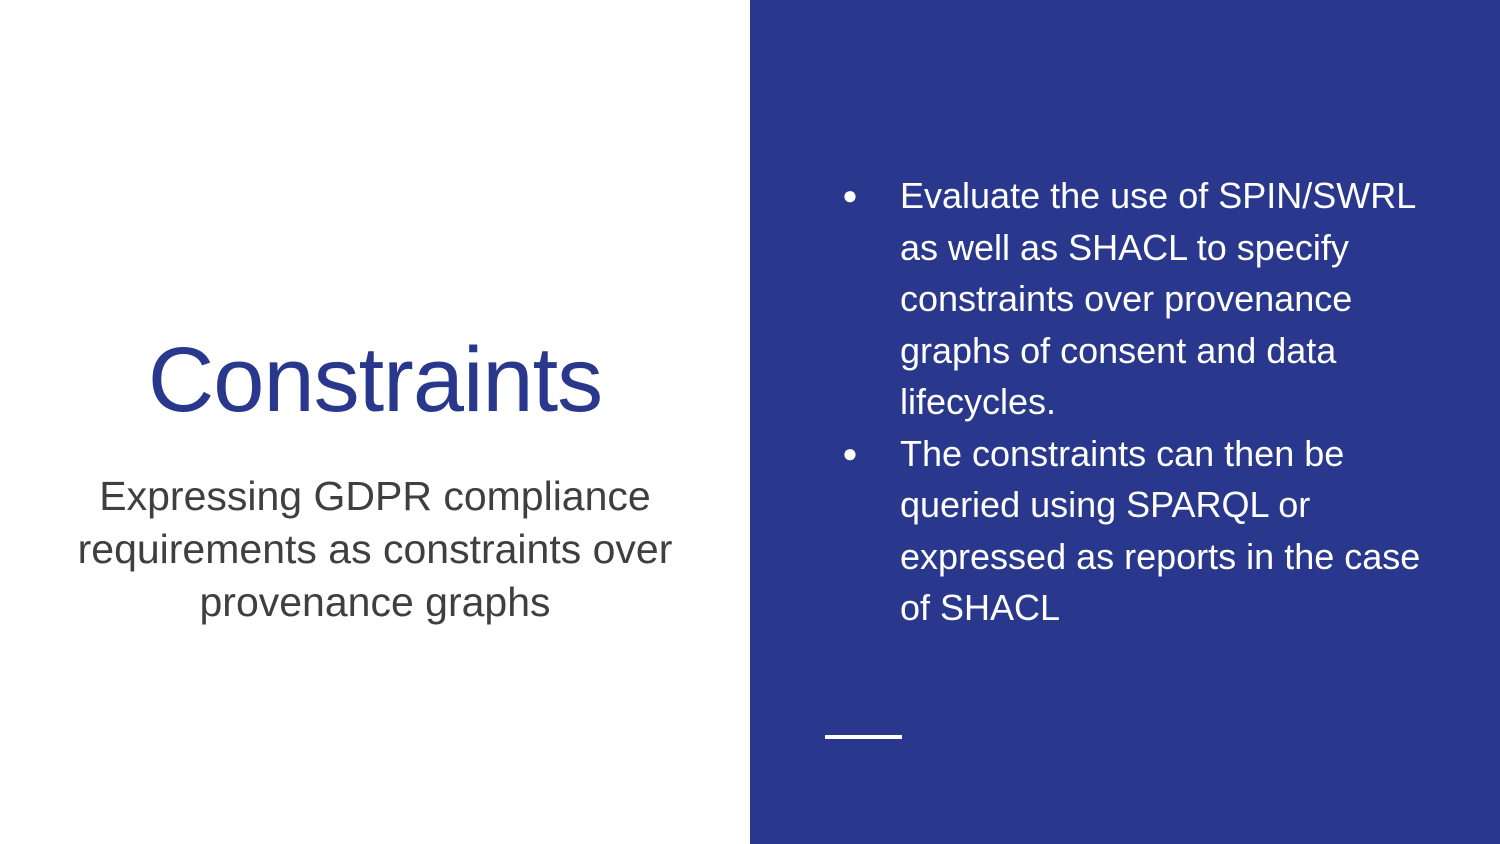  What do you see at coordinates (863, 737) in the screenshot?
I see `accent-divider-line` at bounding box center [863, 737].